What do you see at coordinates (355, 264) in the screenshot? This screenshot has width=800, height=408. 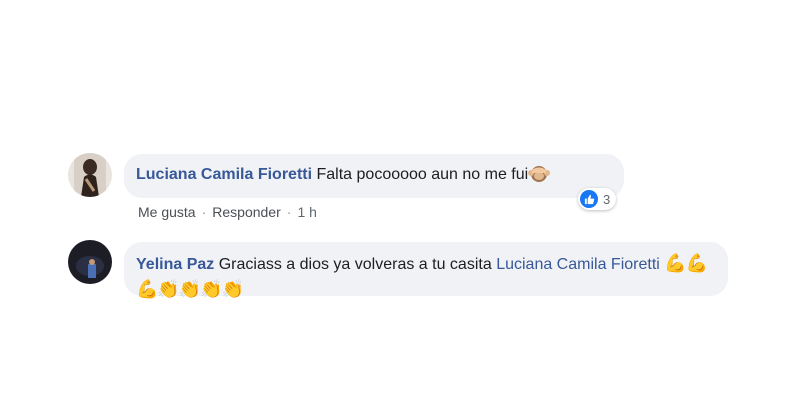 I see `comment-text: Graciass a dios ya volveras a tu casita` at bounding box center [355, 264].